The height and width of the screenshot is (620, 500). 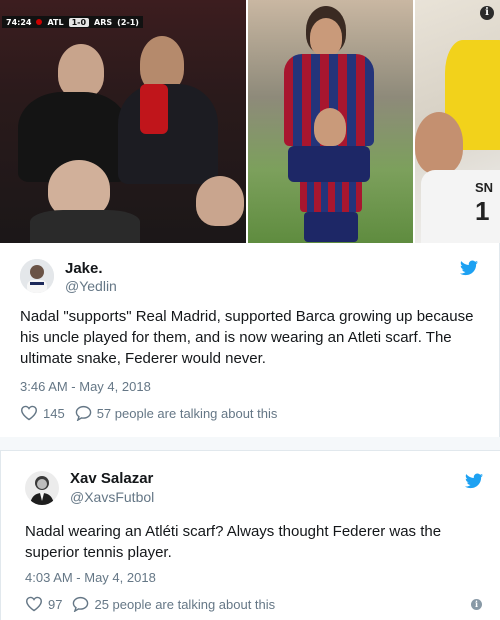 I want to click on tweet-author-name: Xav Salazar, so click(x=111, y=478).